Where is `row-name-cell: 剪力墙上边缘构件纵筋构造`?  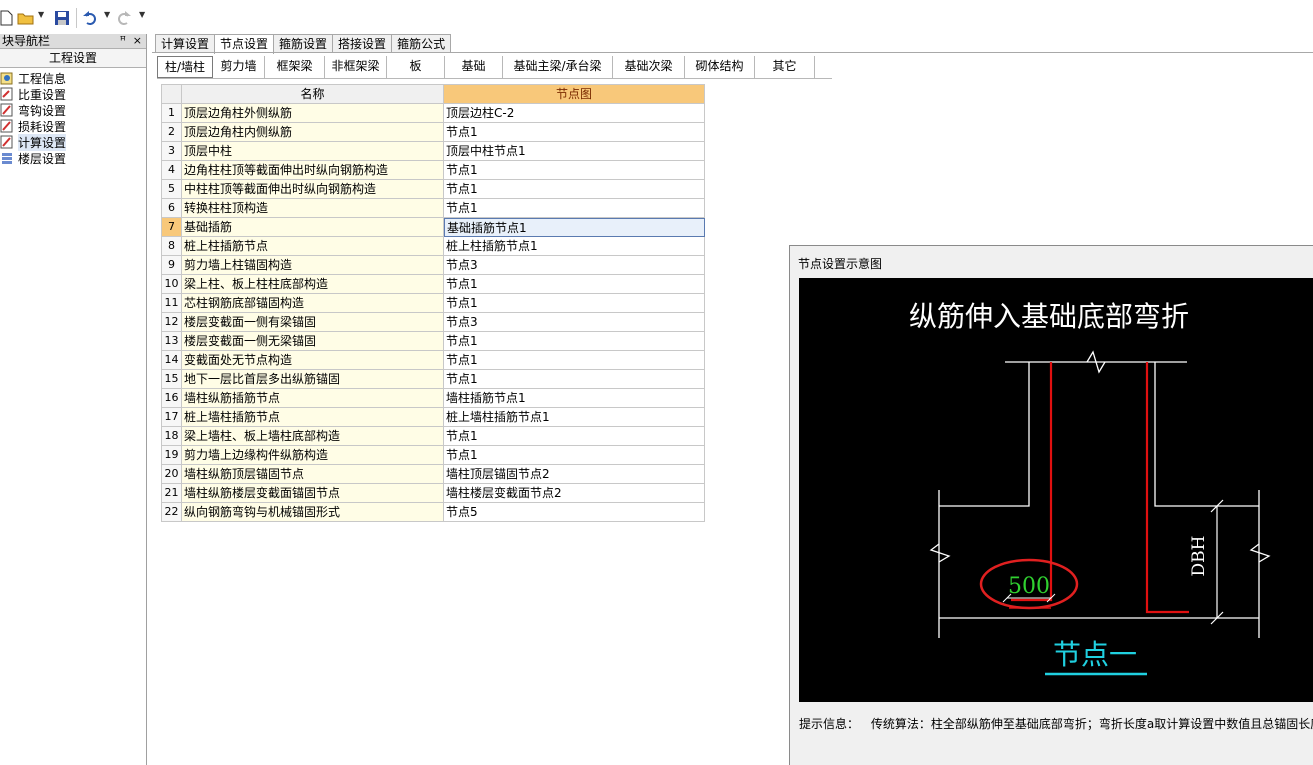
row-name-cell: 剪力墙上边缘构件纵筋构造 is located at coordinates (313, 455).